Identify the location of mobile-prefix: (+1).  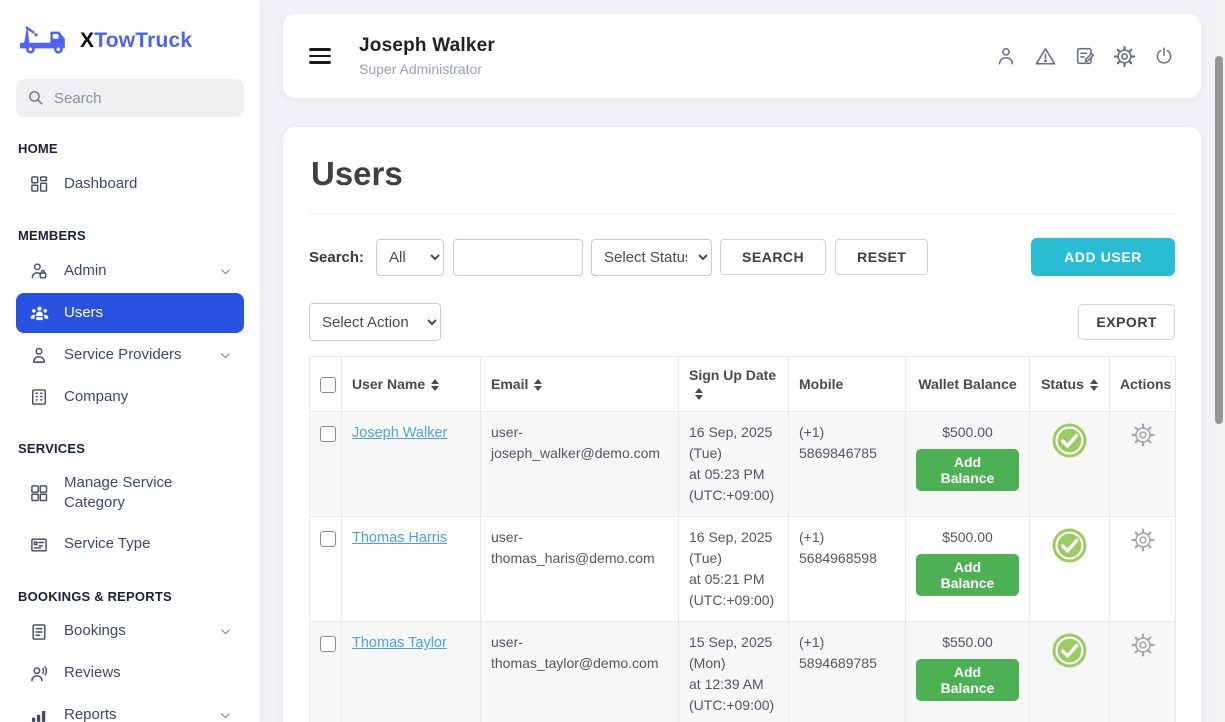
(812, 537).